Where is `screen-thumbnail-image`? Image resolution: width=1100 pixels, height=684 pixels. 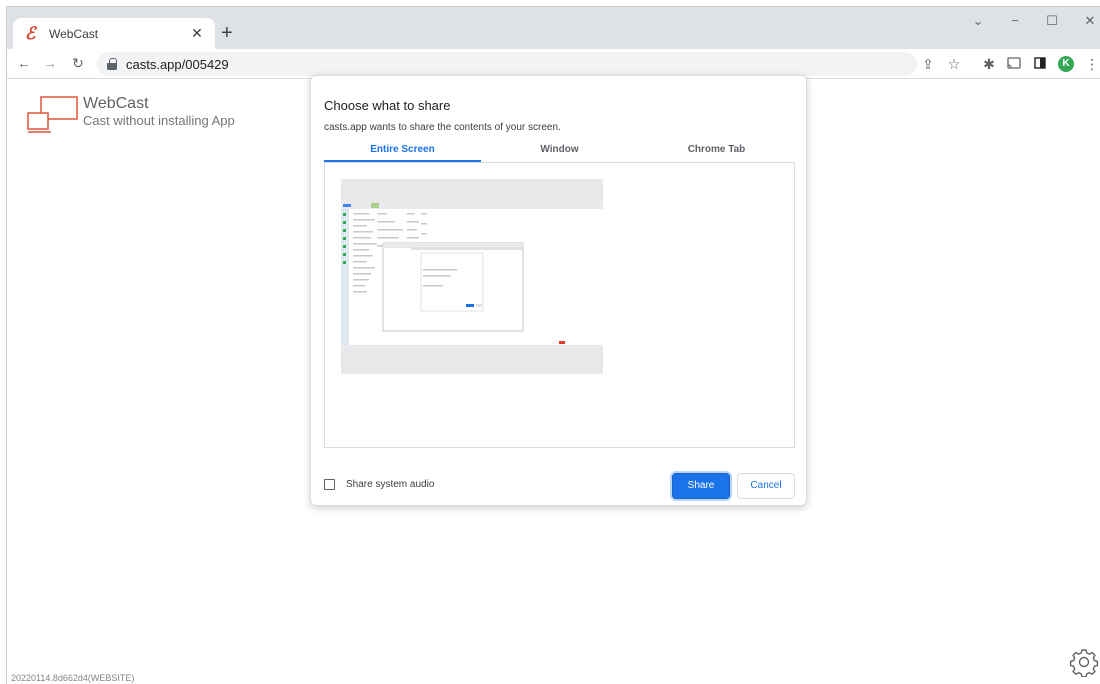
screen-thumbnail-image is located at coordinates (472, 276).